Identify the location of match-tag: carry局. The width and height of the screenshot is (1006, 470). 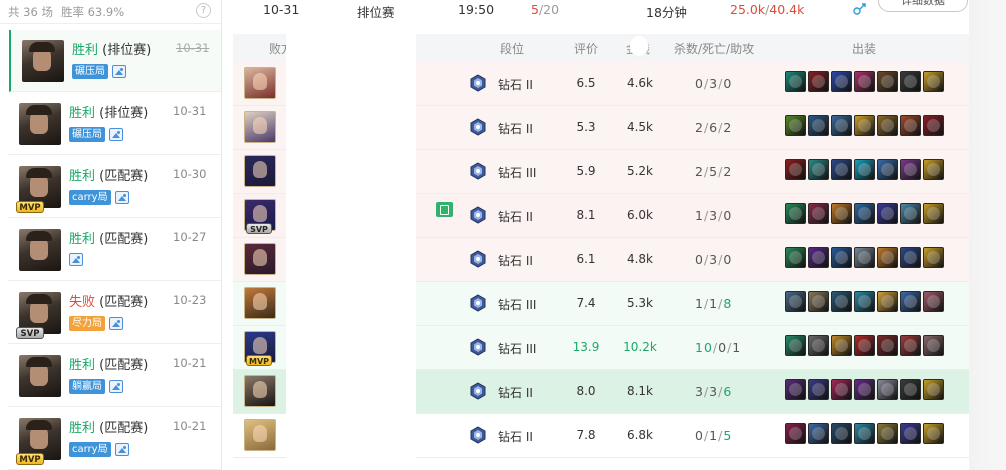
(90, 197).